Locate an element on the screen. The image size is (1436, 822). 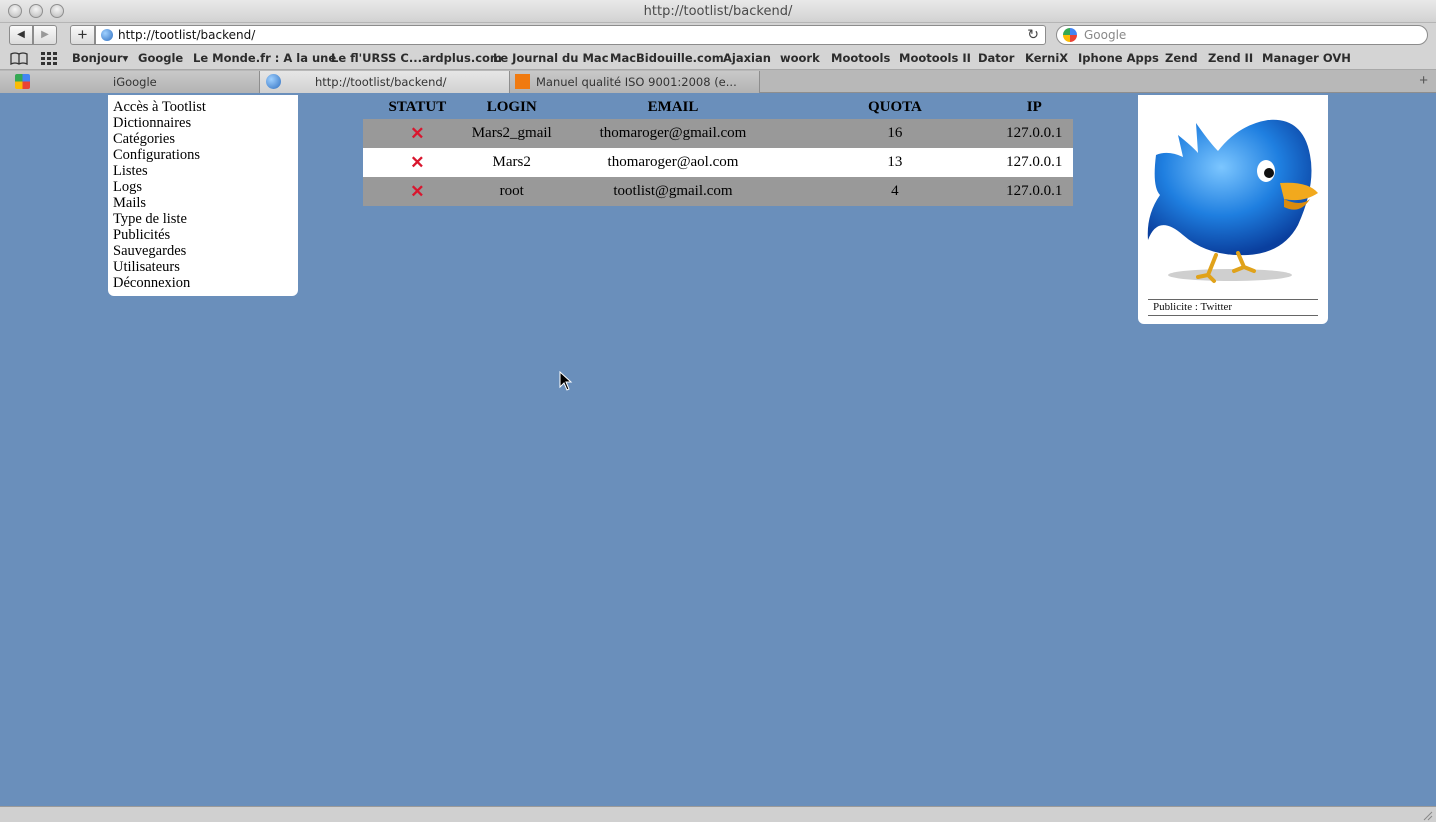
bookmark-item: MacBidouille.com is located at coordinates (667, 58).